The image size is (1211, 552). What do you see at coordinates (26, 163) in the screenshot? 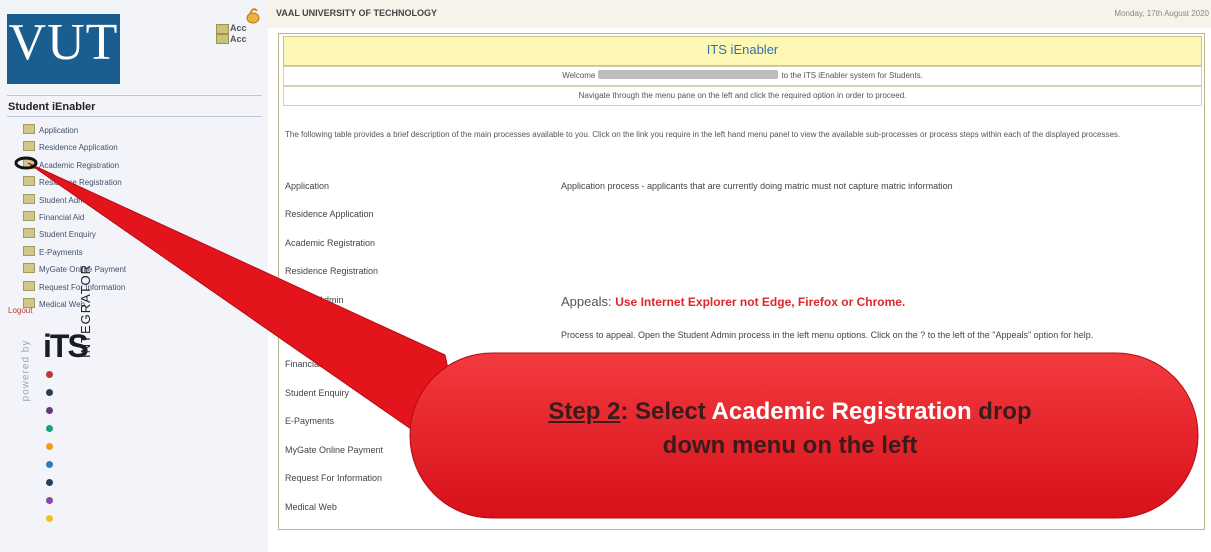
I see `highlight-circle` at bounding box center [26, 163].